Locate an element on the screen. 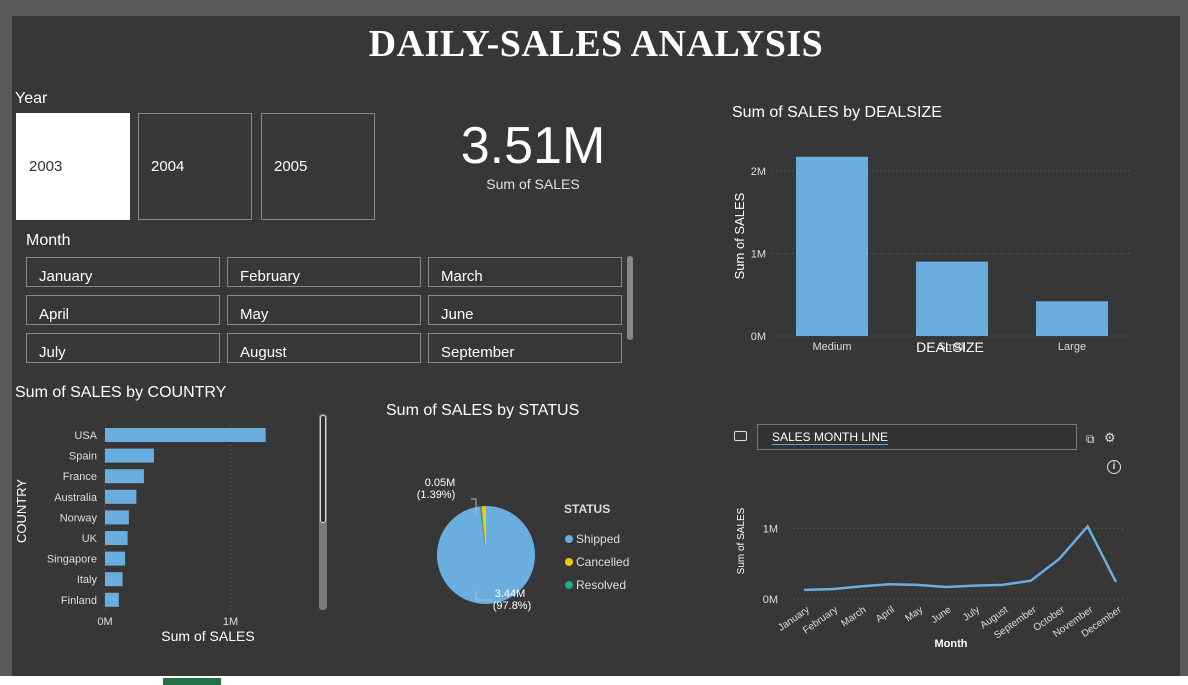  country-x-tick: 0M is located at coordinates (104, 622).